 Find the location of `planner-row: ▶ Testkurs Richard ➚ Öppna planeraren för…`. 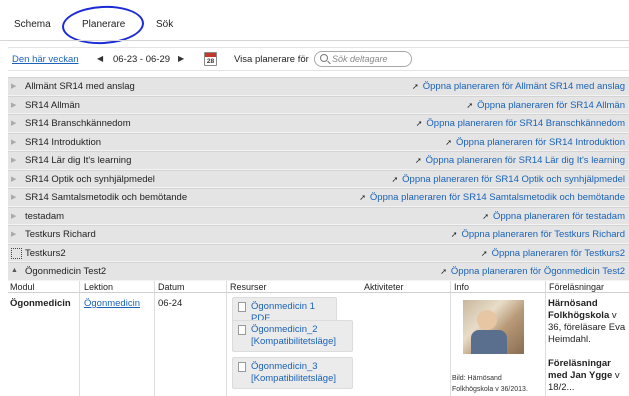

planner-row: ▶ Testkurs Richard ➚ Öppna planeraren för… is located at coordinates (318, 234).